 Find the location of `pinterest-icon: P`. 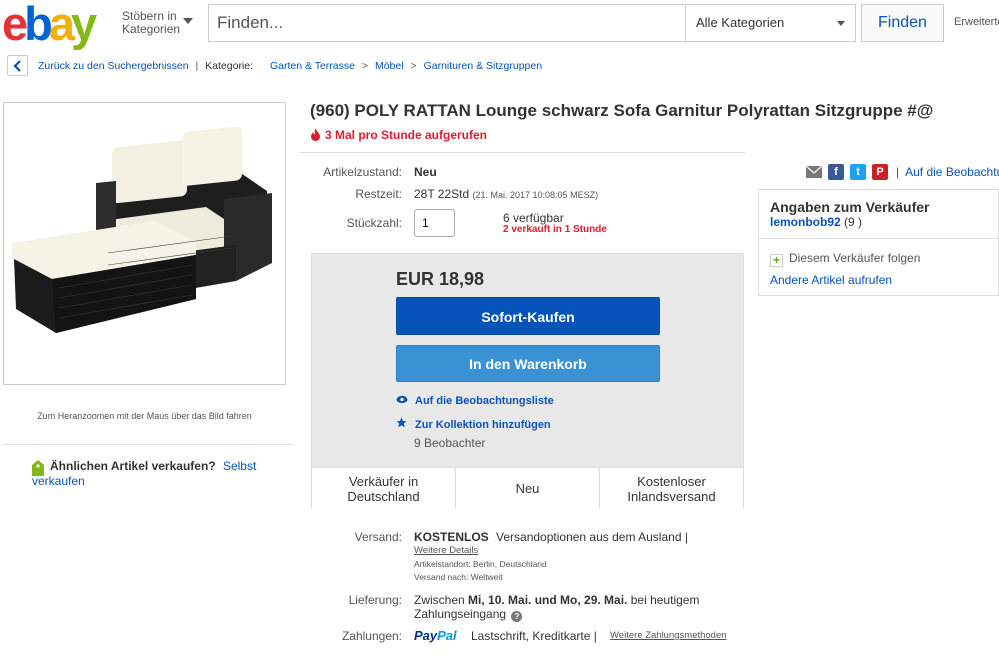

pinterest-icon: P is located at coordinates (880, 172).